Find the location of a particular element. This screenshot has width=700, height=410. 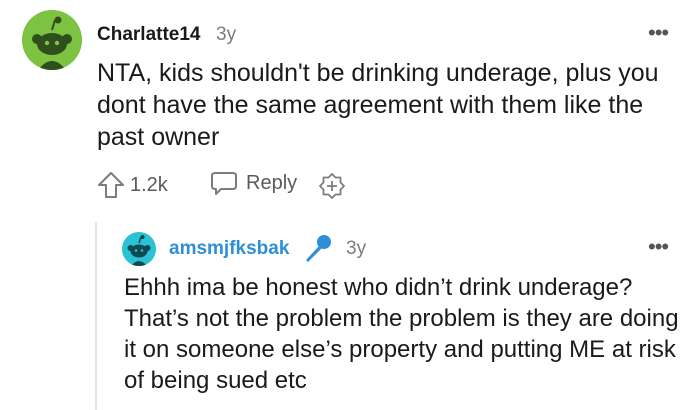

upvote-button is located at coordinates (111, 187).